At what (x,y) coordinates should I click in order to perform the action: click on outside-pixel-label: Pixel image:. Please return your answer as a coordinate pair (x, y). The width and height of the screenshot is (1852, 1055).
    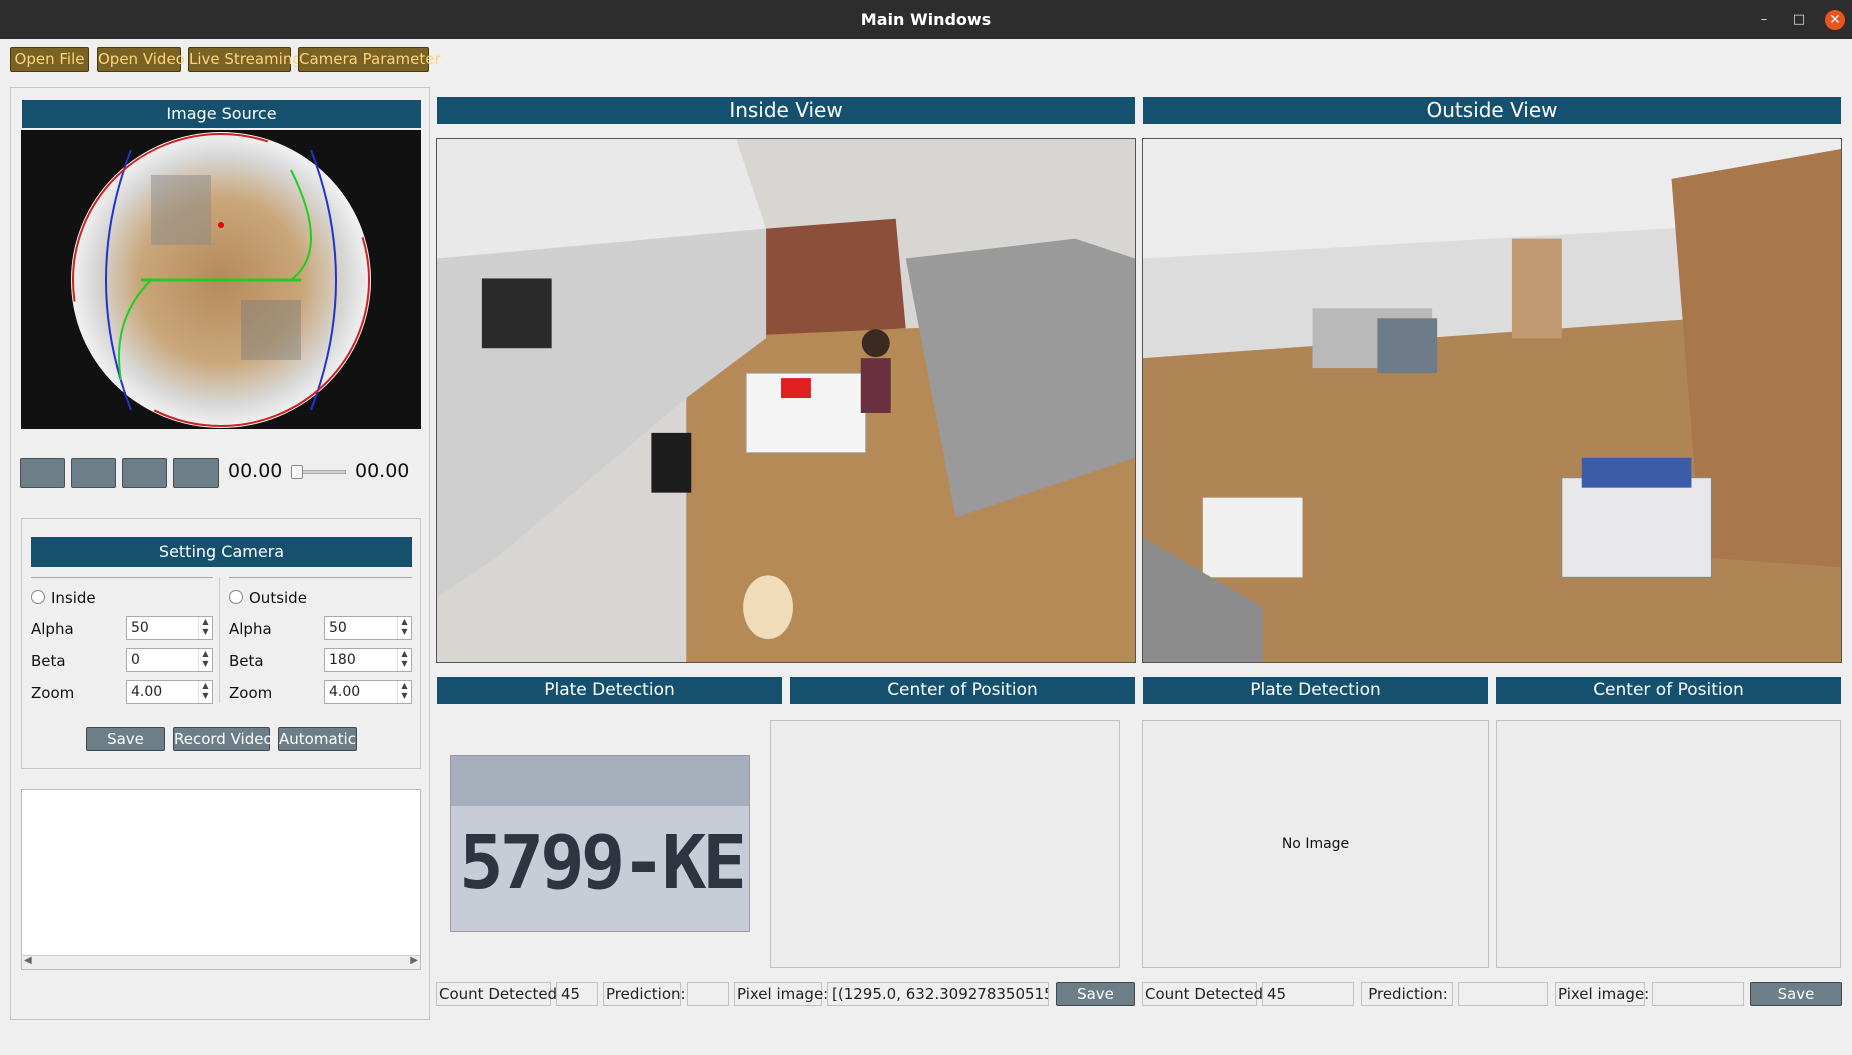
    Looking at the image, I should click on (1602, 994).